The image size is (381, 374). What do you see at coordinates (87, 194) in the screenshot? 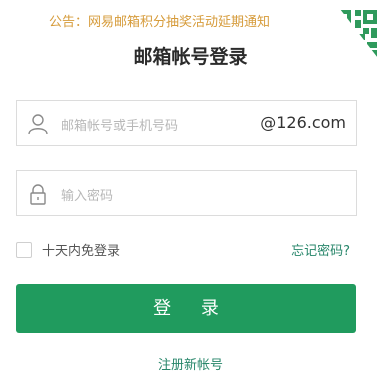
I see `password-input-placeholder: 输入密码` at bounding box center [87, 194].